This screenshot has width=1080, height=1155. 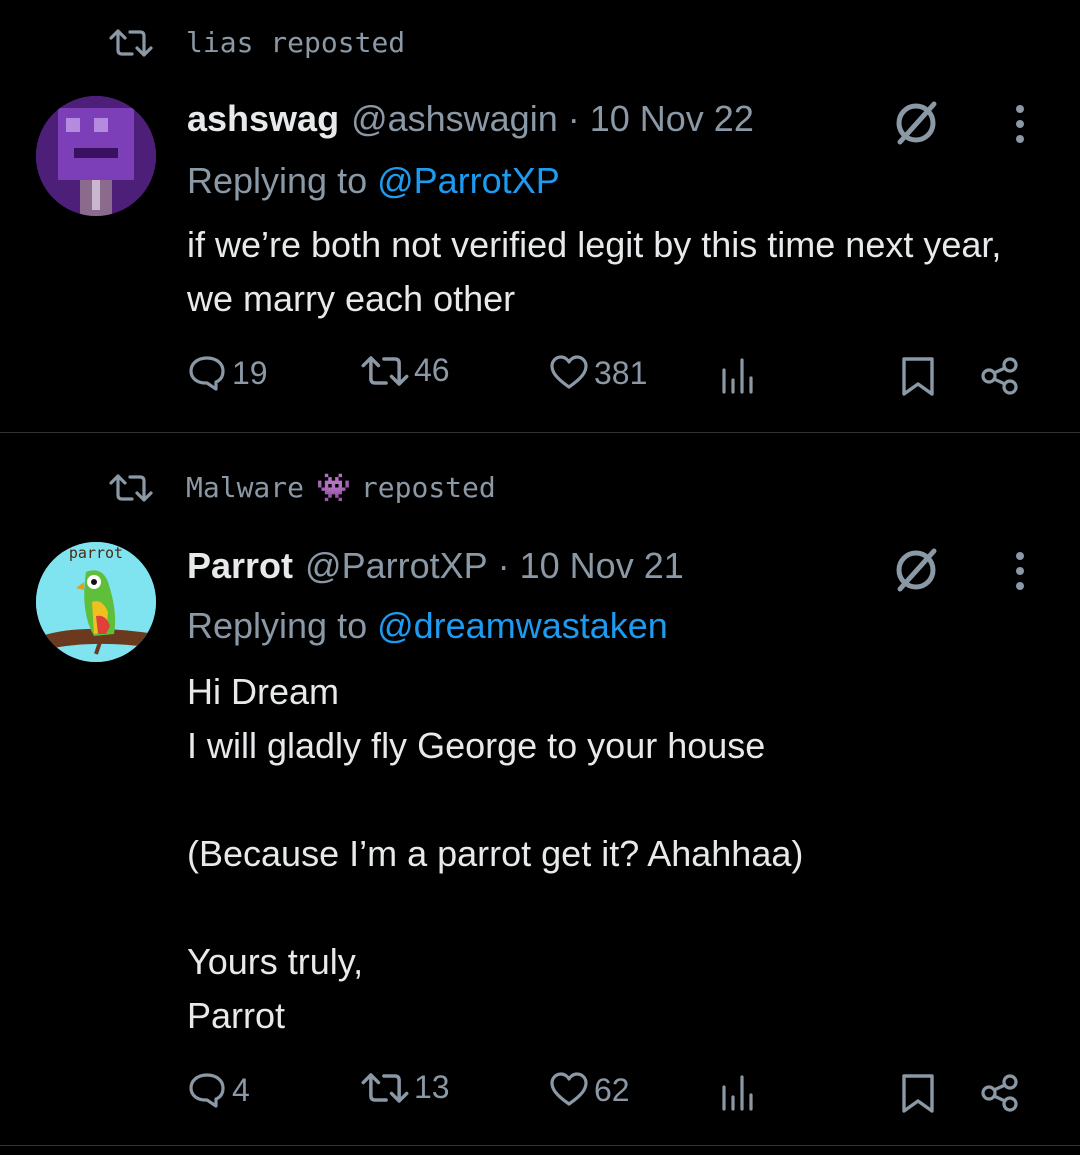 What do you see at coordinates (540, 377) in the screenshot?
I see `tweet-actions: 19 46 381` at bounding box center [540, 377].